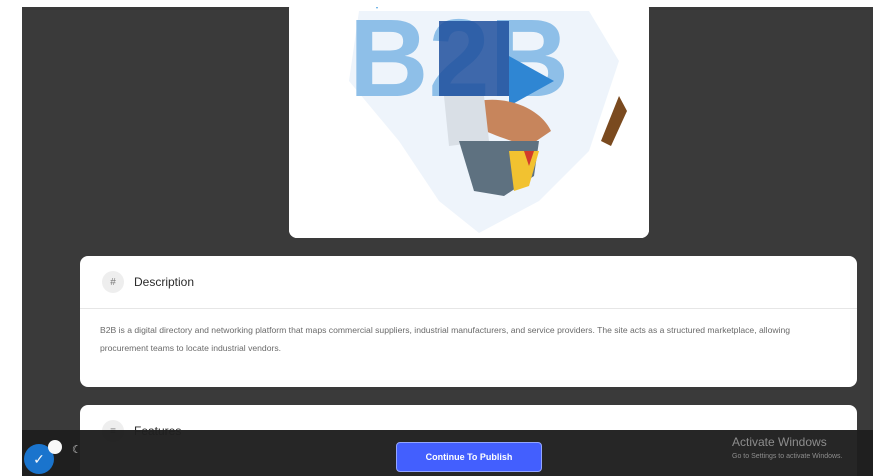 This screenshot has height=476, width=873. I want to click on continue-to-publish-button: Continue To Publish, so click(469, 457).